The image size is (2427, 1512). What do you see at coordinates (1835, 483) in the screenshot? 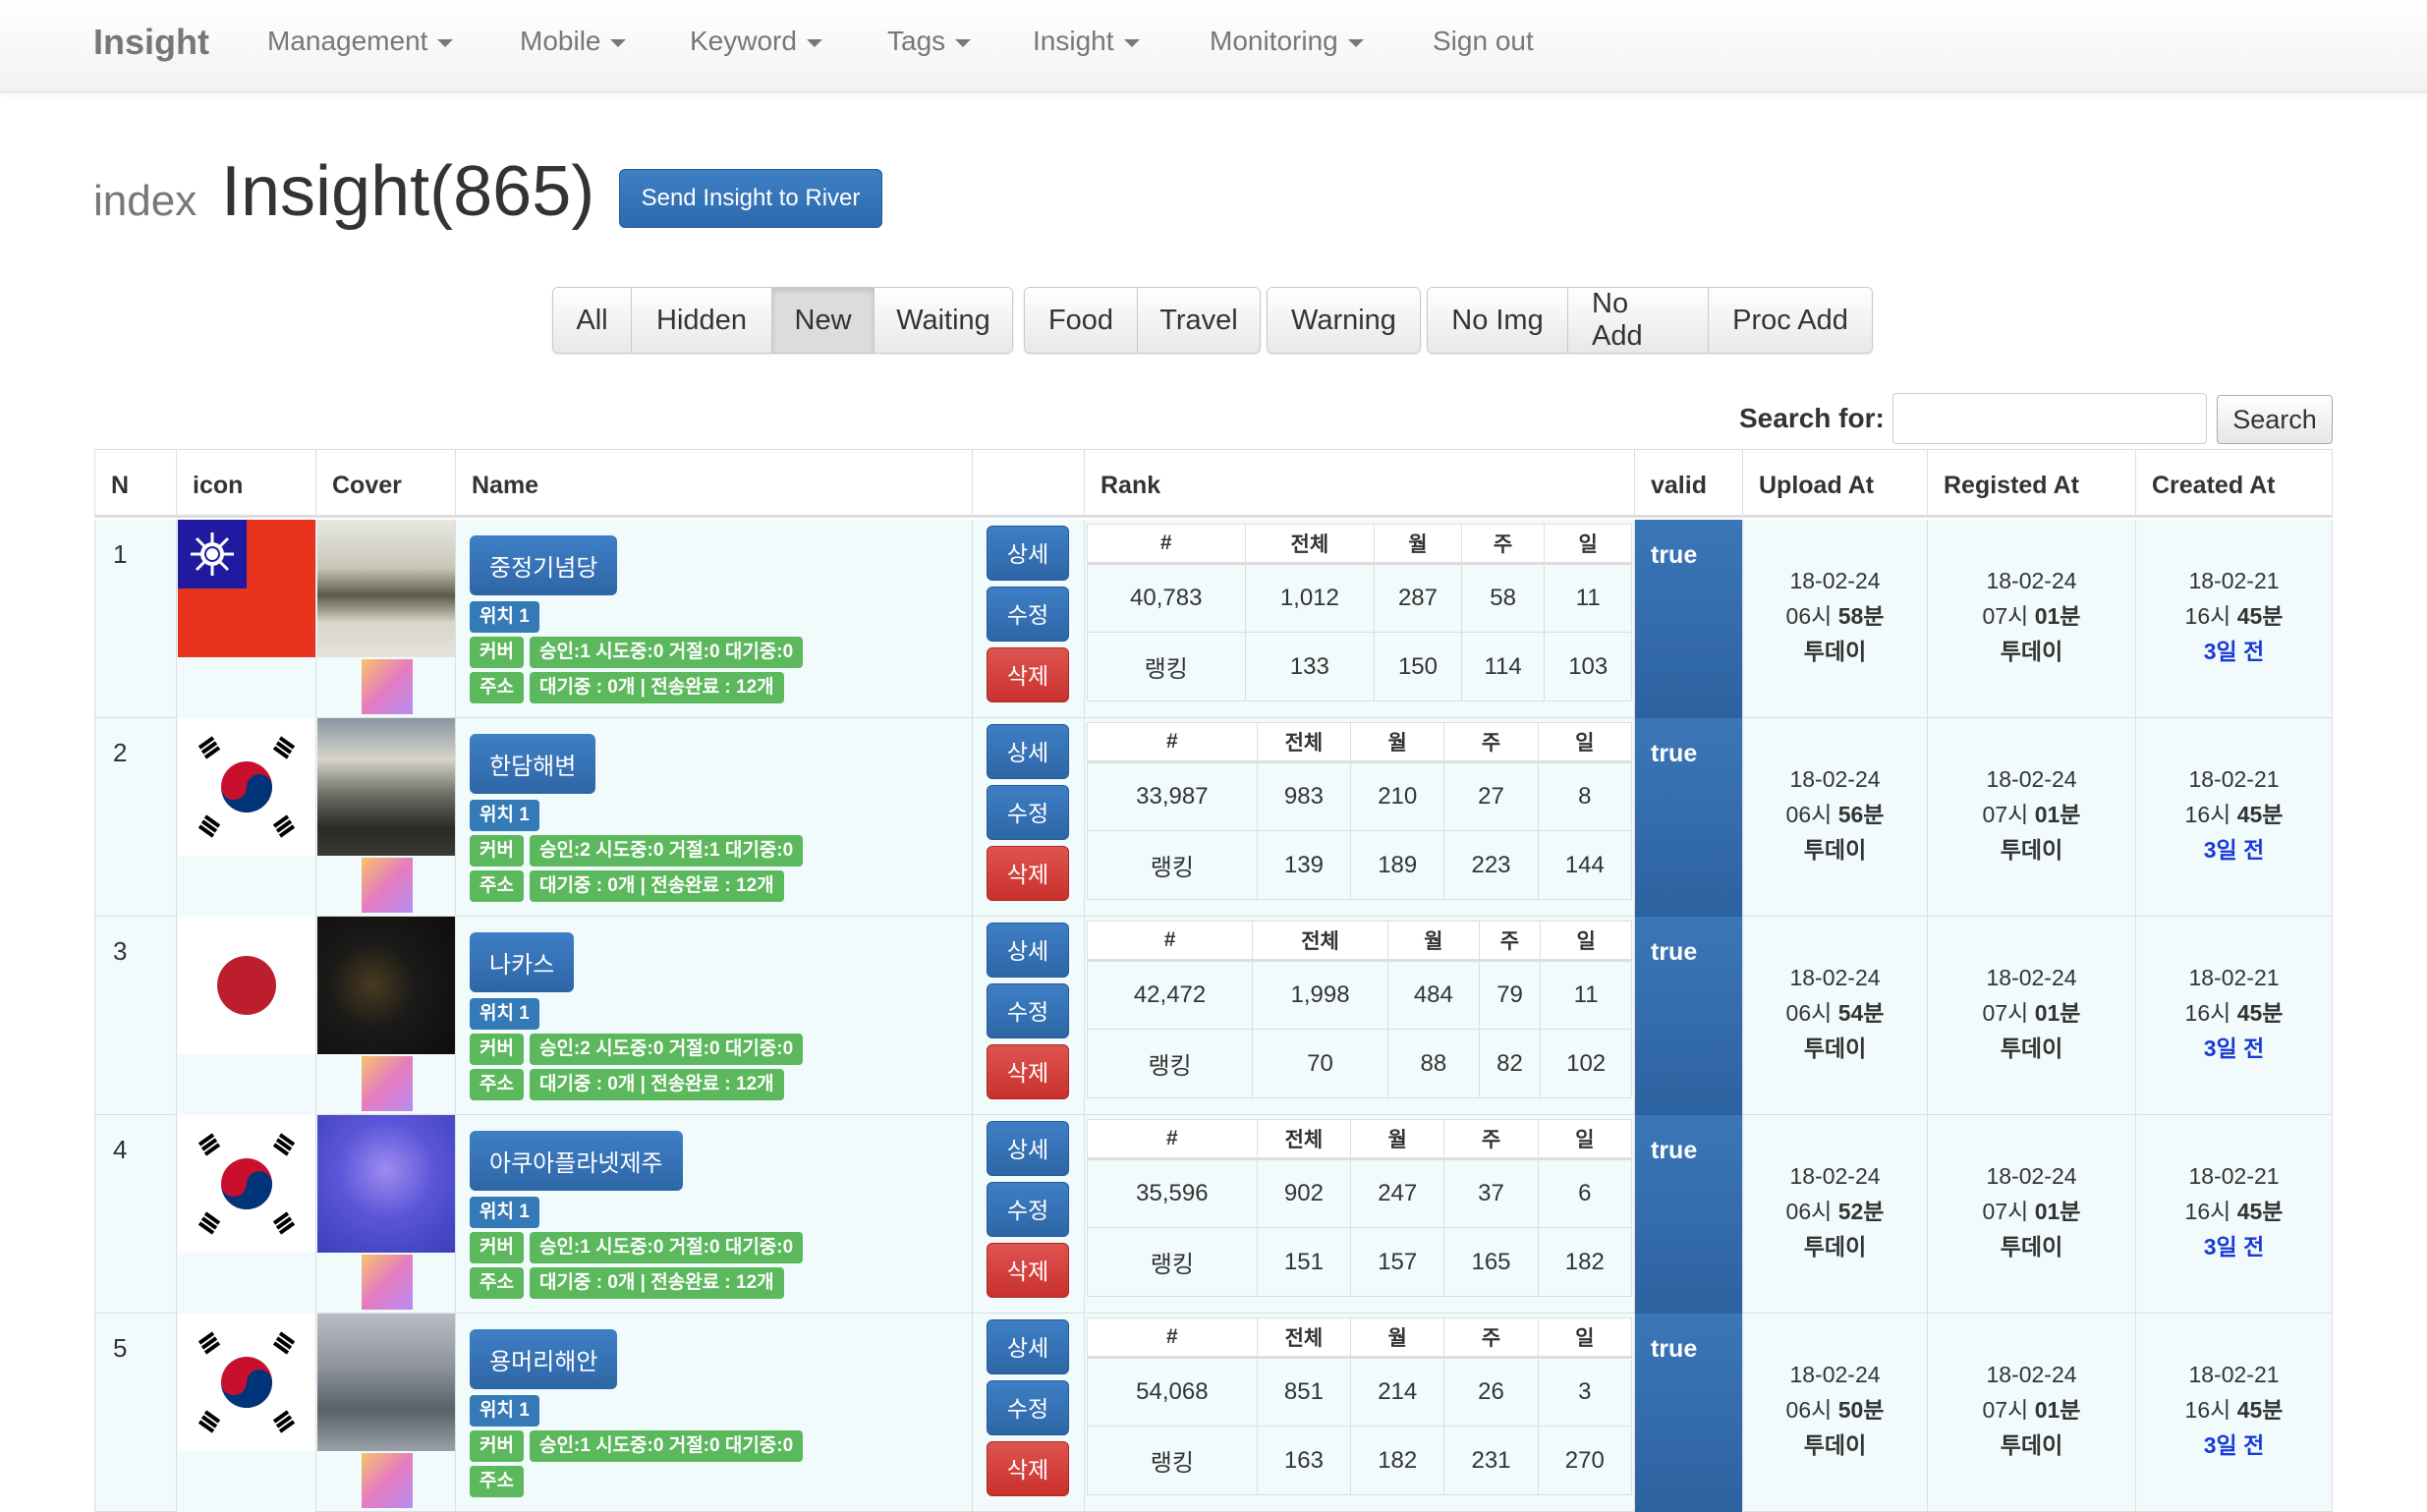
I see `column-header-upload-at: Upload At` at bounding box center [1835, 483].